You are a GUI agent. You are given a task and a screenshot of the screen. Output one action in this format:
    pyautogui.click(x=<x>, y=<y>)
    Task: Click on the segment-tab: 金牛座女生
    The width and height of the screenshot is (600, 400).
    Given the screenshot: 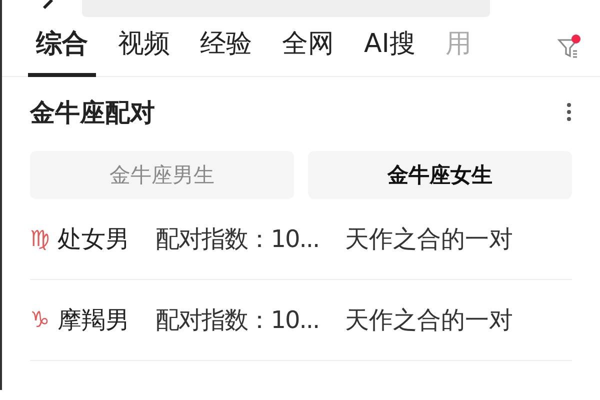 What is the action you would take?
    pyautogui.click(x=440, y=175)
    